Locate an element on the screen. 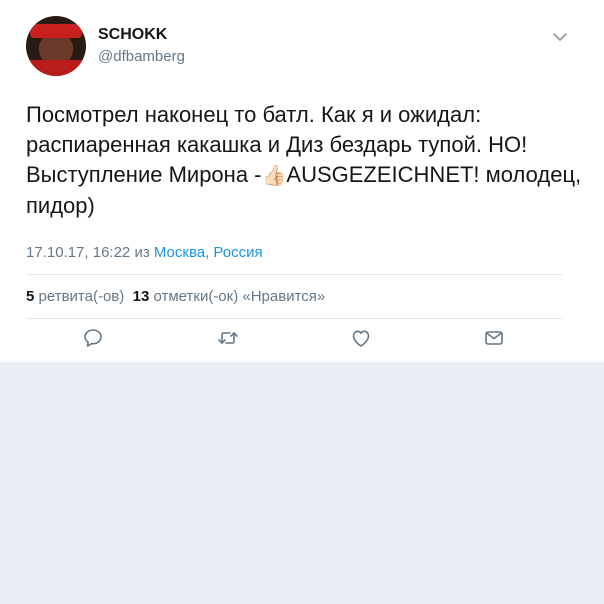 This screenshot has width=604, height=604. tweet-meta: 17.10.17, 16:22 из Москва, Россия is located at coordinates (144, 252).